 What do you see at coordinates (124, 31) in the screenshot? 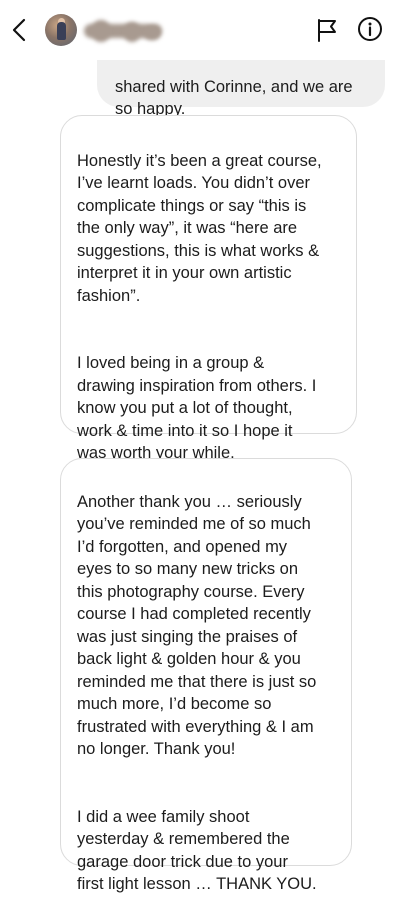
I see `username-redacted` at bounding box center [124, 31].